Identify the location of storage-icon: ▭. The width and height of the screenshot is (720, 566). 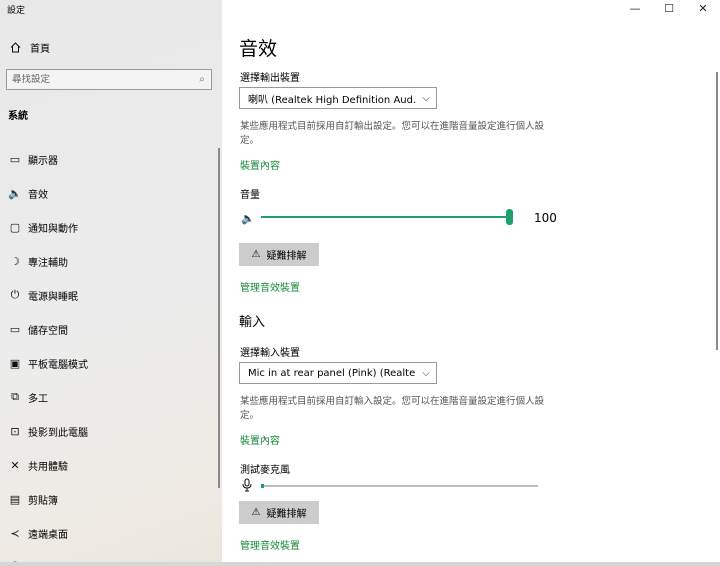
(15, 329).